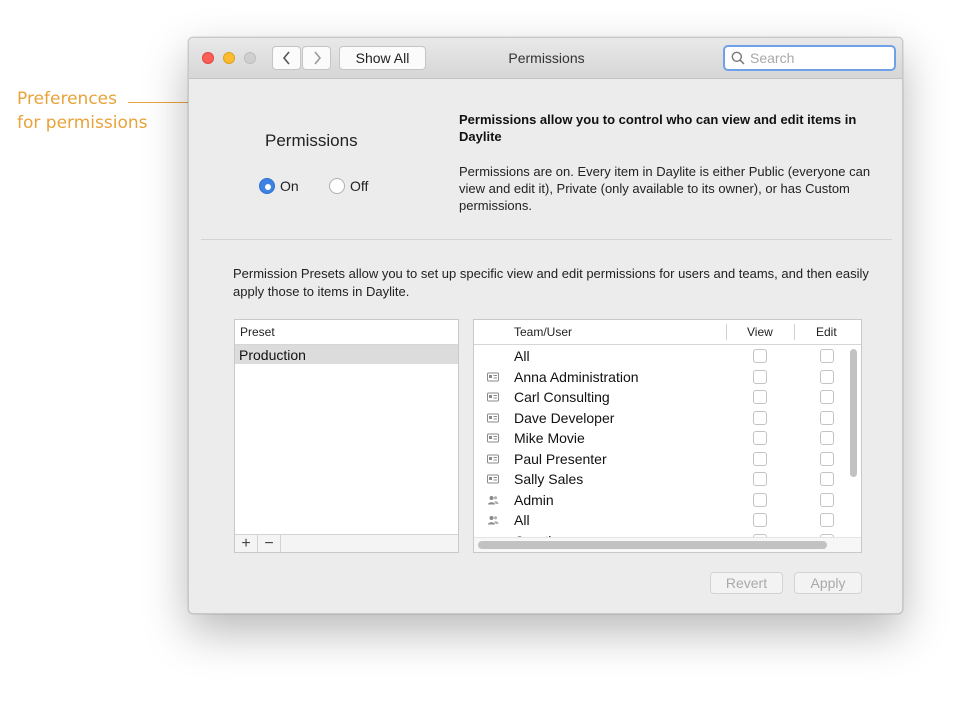 This screenshot has width=964, height=717. Describe the element at coordinates (229, 58) in the screenshot. I see `minimize-button` at that location.